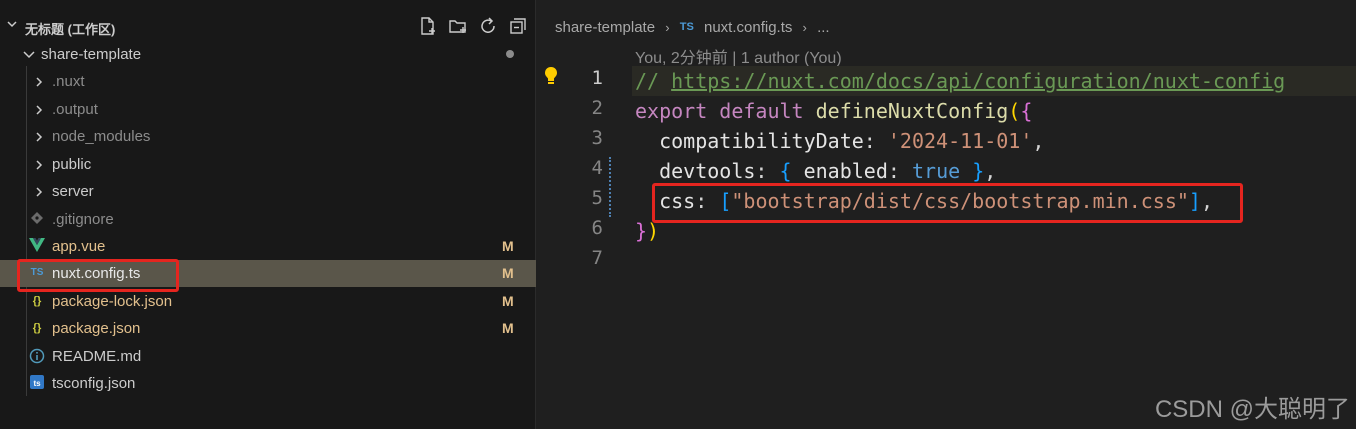  What do you see at coordinates (268, 26) in the screenshot?
I see `explorer-header: 无标题 (工作区)` at bounding box center [268, 26].